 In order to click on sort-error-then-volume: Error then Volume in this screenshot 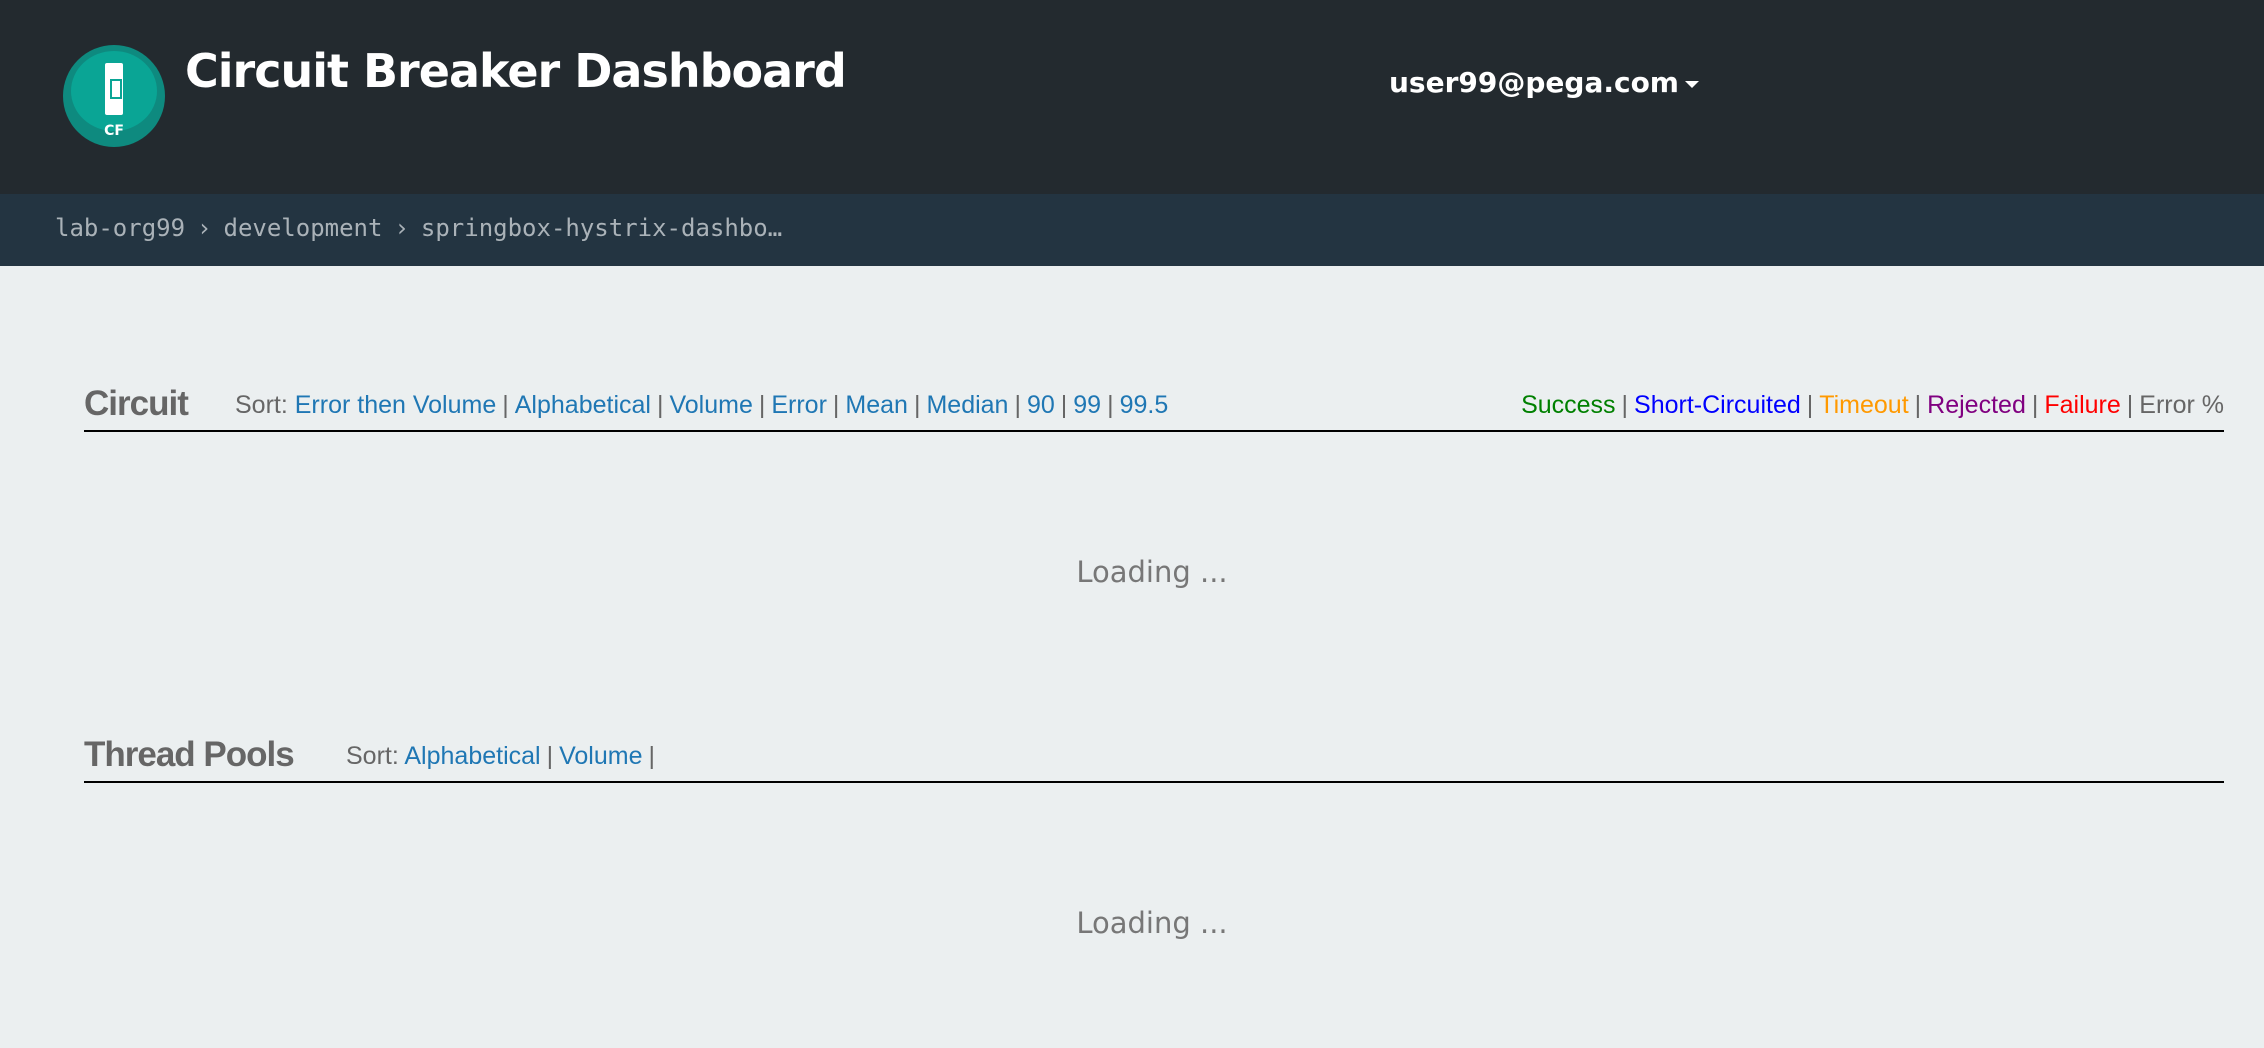, I will do `click(396, 405)`.